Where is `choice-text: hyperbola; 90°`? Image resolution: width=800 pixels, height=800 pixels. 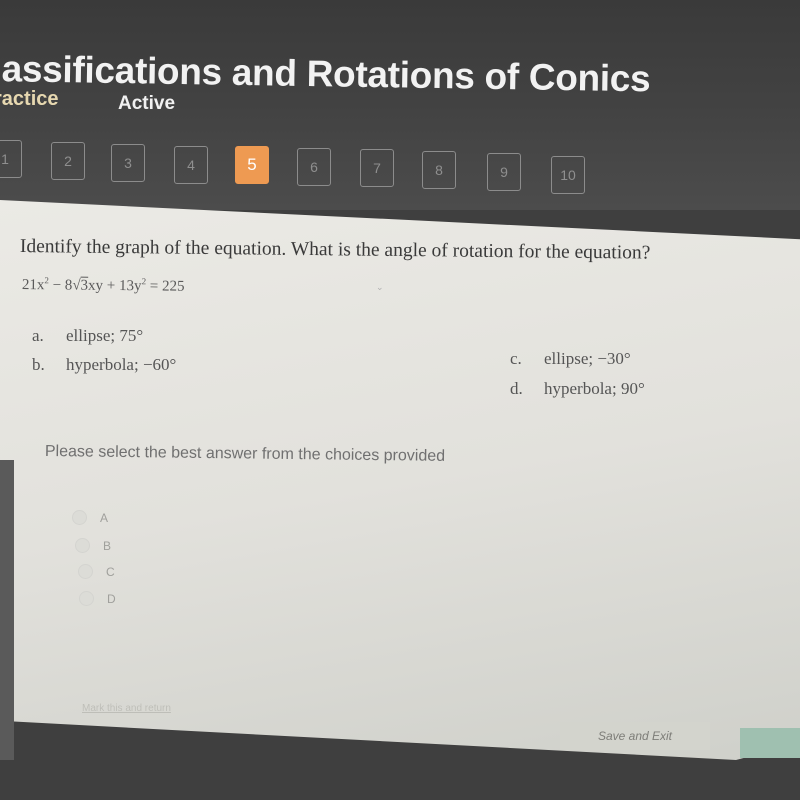 choice-text: hyperbola; 90° is located at coordinates (594, 388).